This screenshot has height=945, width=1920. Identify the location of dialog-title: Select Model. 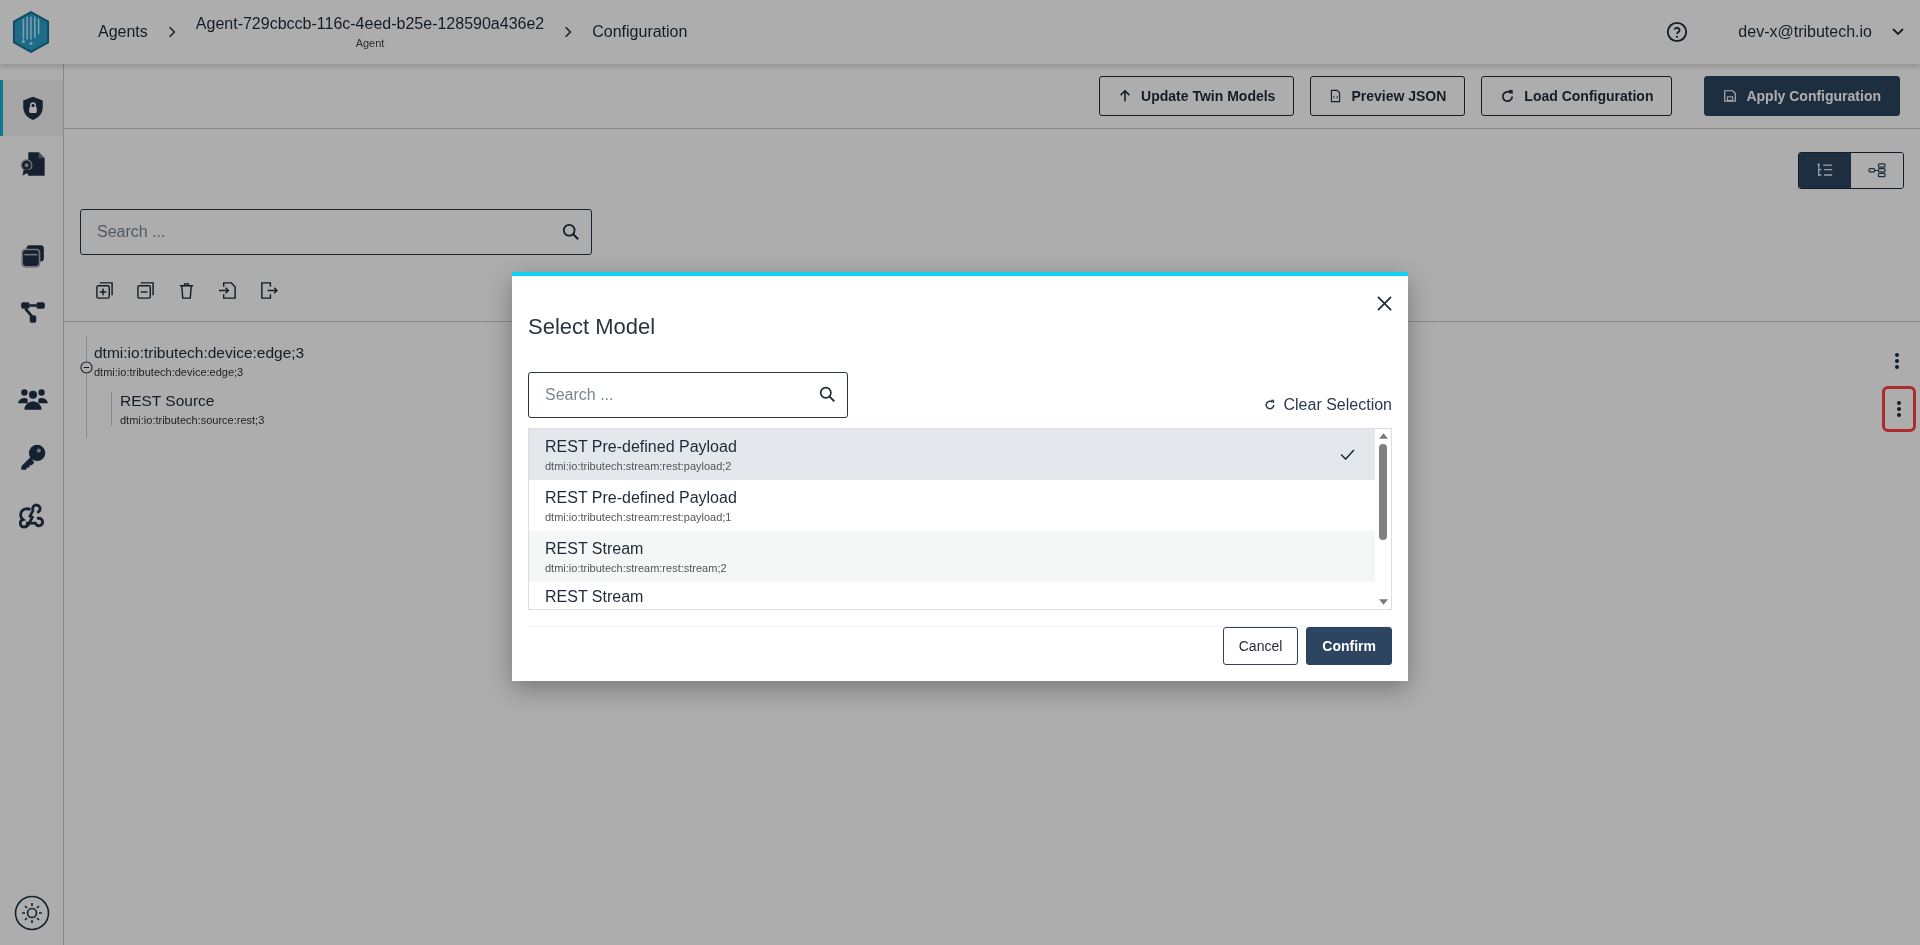
(592, 327).